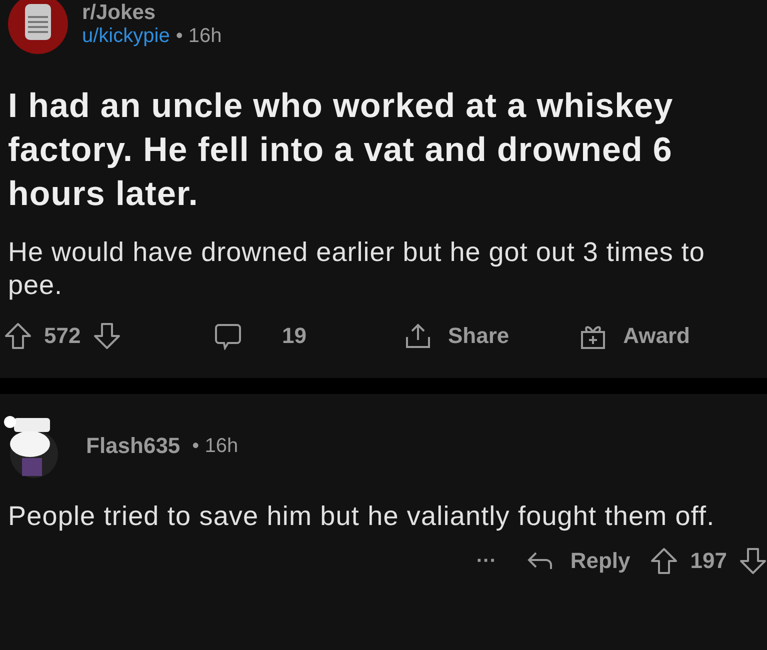 The height and width of the screenshot is (650, 767). What do you see at coordinates (634, 336) in the screenshot?
I see `award-button: Award` at bounding box center [634, 336].